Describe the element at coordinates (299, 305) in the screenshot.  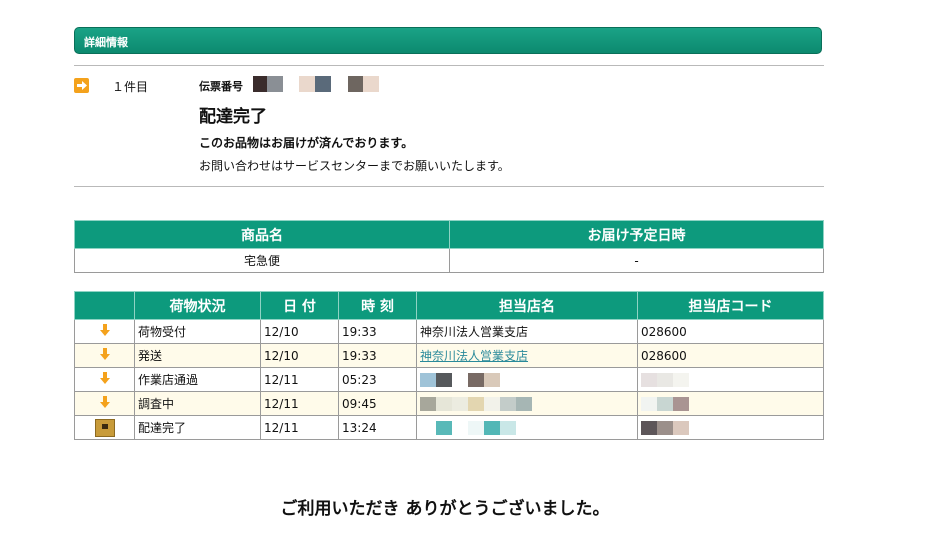
I see `tracking-header-date: 日 付` at that location.